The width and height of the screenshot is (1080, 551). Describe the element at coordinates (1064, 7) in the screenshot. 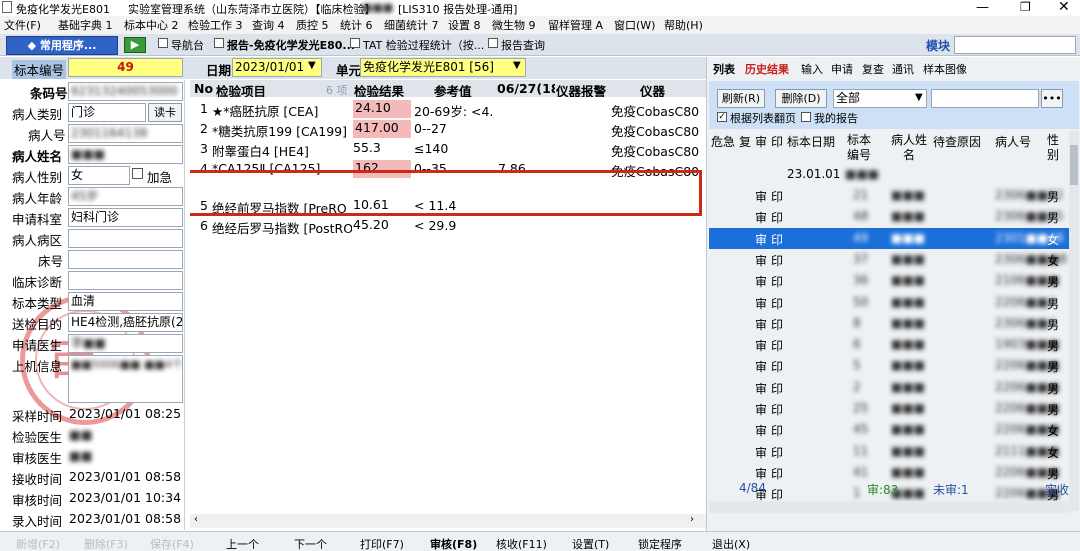

I see `close-icon: ✕` at that location.